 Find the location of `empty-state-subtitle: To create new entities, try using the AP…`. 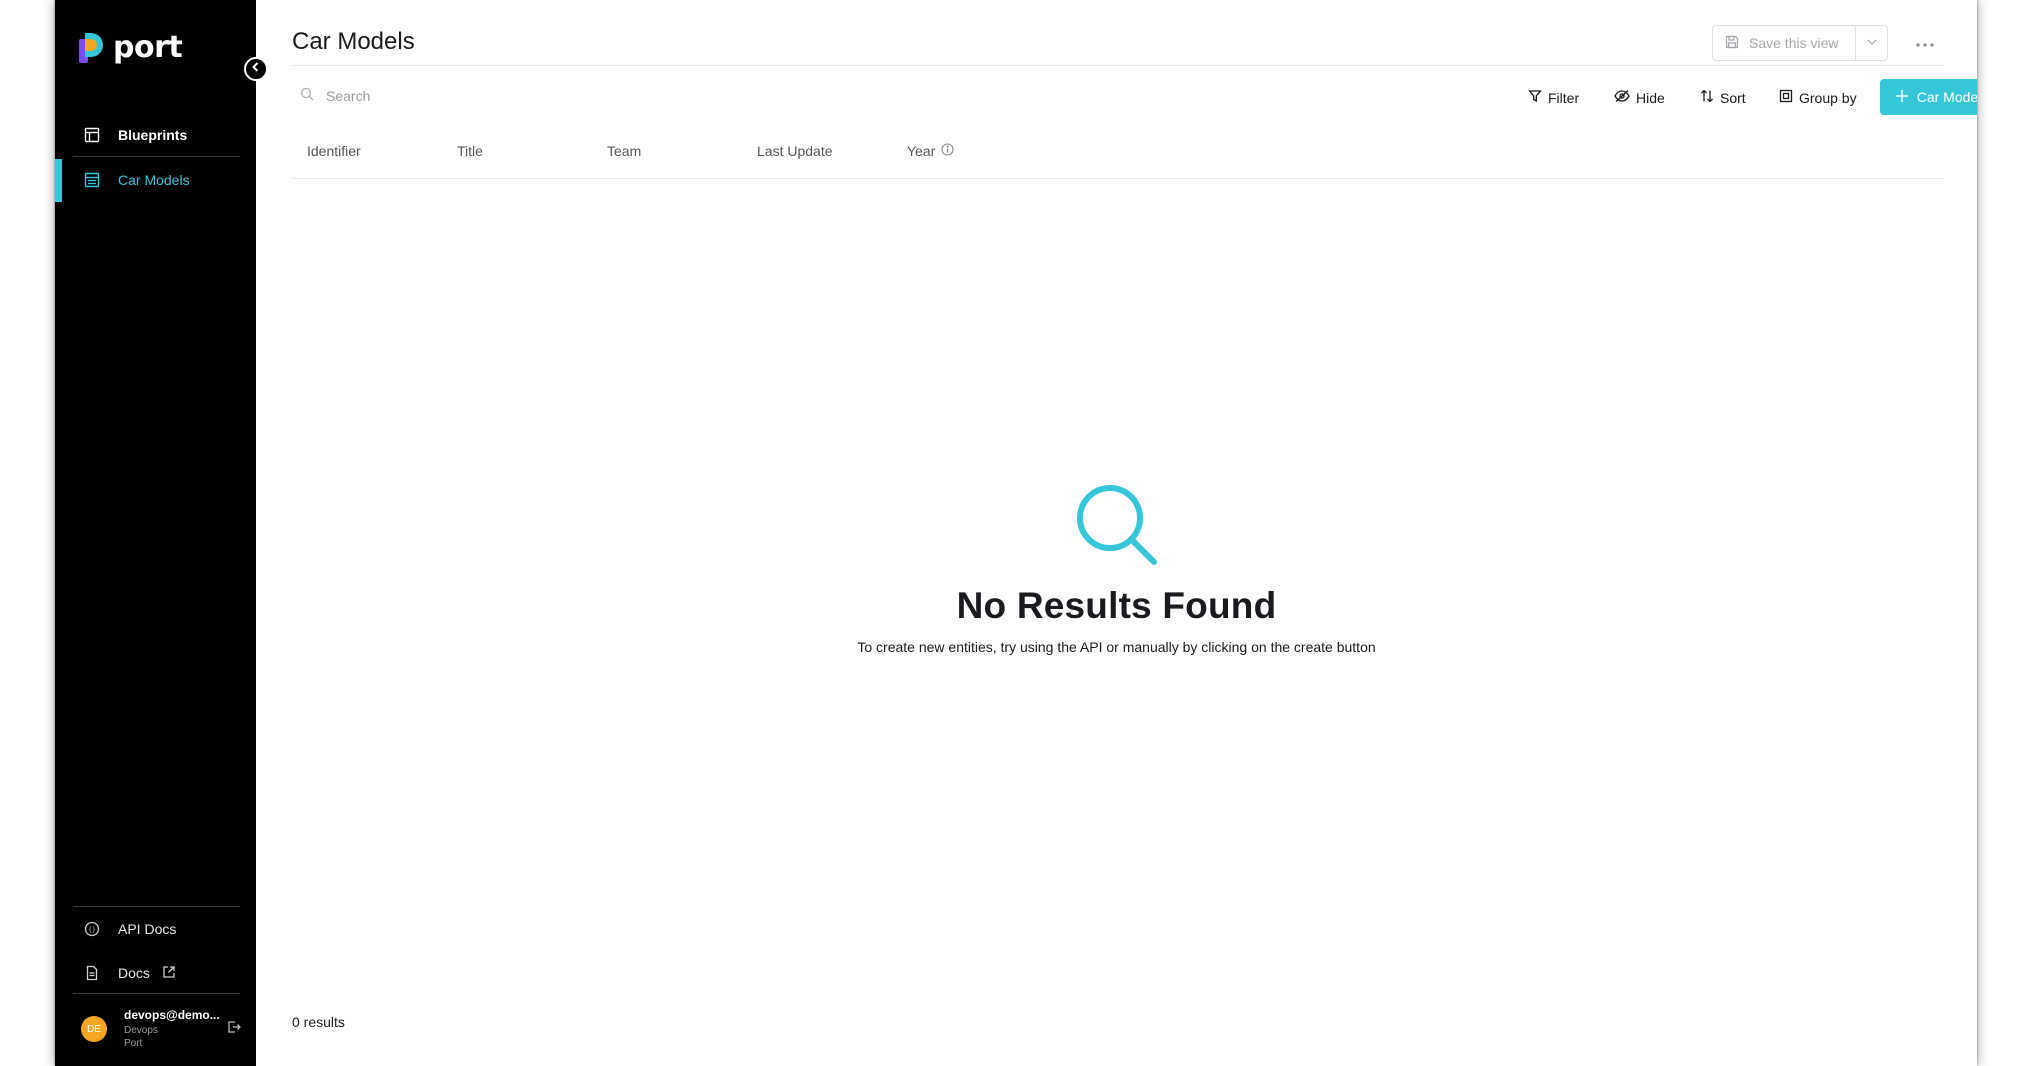

empty-state-subtitle: To create new entities, try using the AP… is located at coordinates (1116, 647).